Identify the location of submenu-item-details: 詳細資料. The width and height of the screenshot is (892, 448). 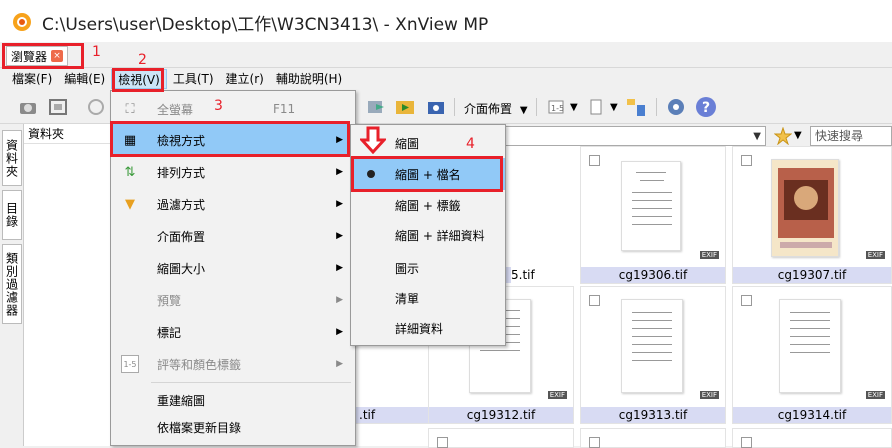
(428, 328).